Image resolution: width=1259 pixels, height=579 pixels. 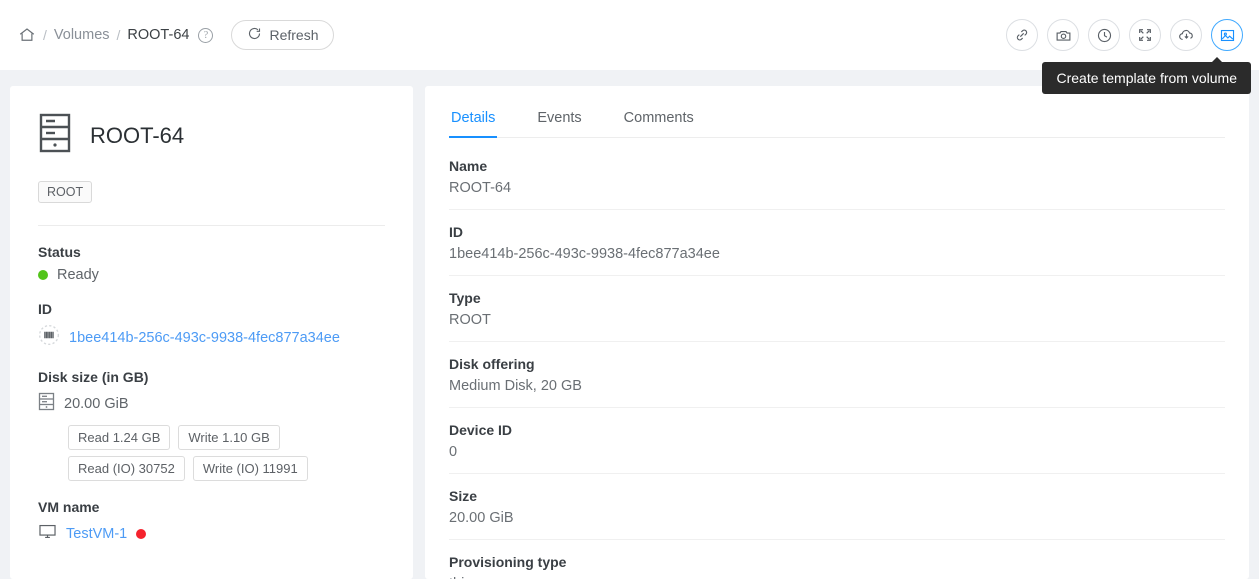 What do you see at coordinates (204, 338) in the screenshot?
I see `volume-id-link: 1bee414b-256c-493c-9938-4fec877a34ee` at bounding box center [204, 338].